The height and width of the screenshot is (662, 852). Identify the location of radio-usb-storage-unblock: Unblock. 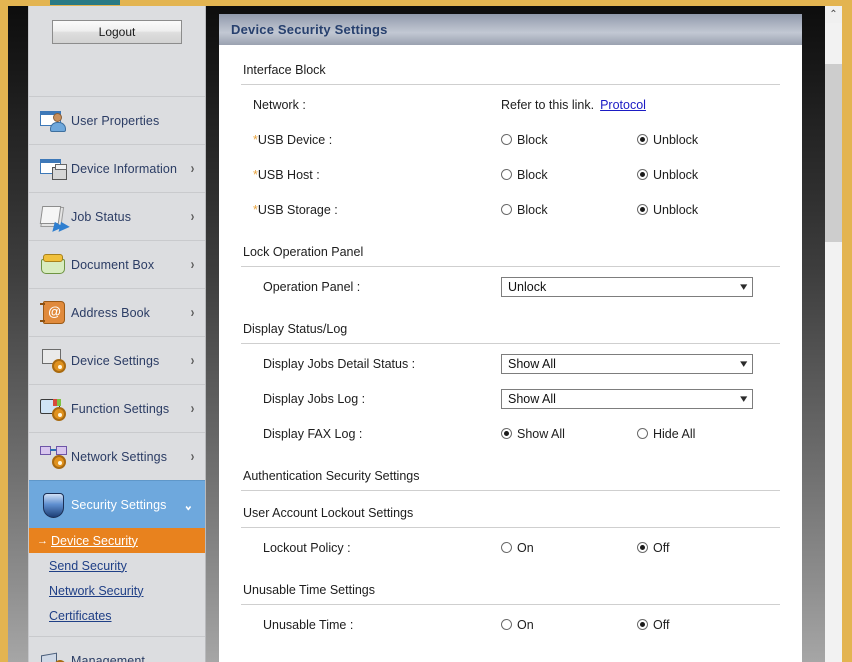
(667, 210).